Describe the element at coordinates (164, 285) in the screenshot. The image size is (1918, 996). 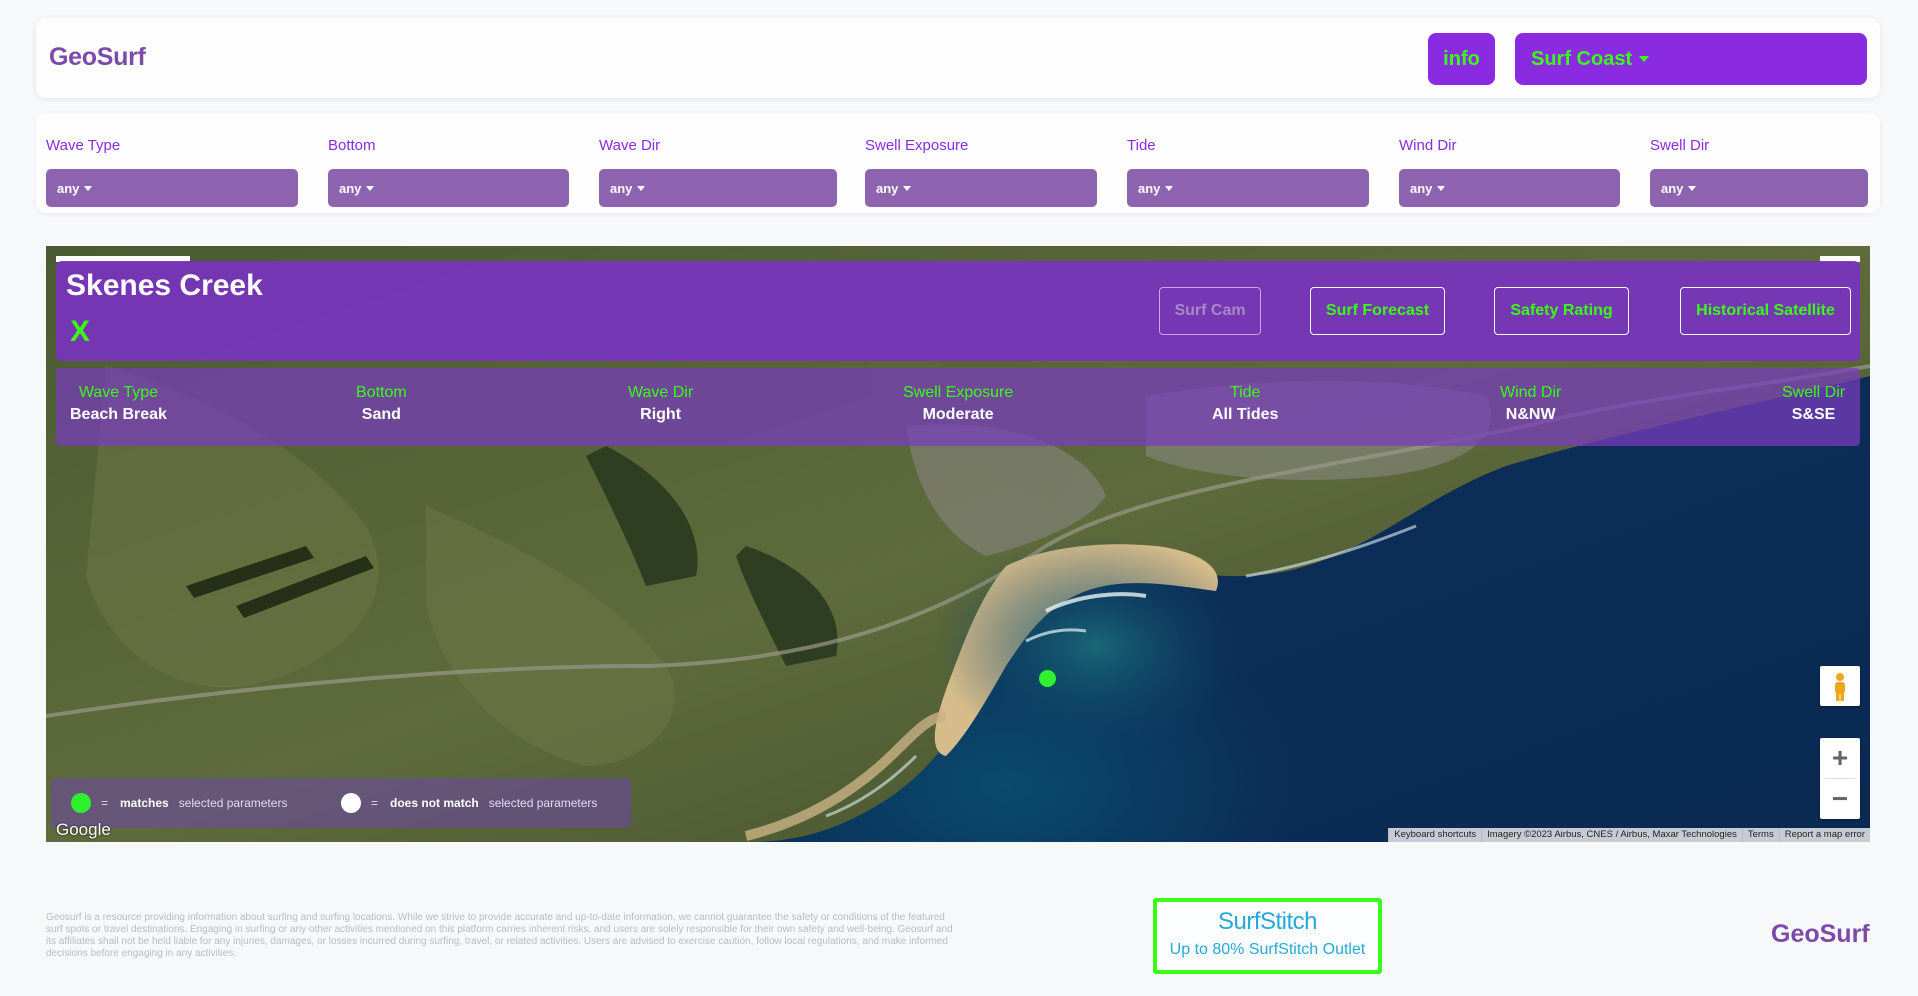
I see `spot-title: Skenes Creek` at that location.